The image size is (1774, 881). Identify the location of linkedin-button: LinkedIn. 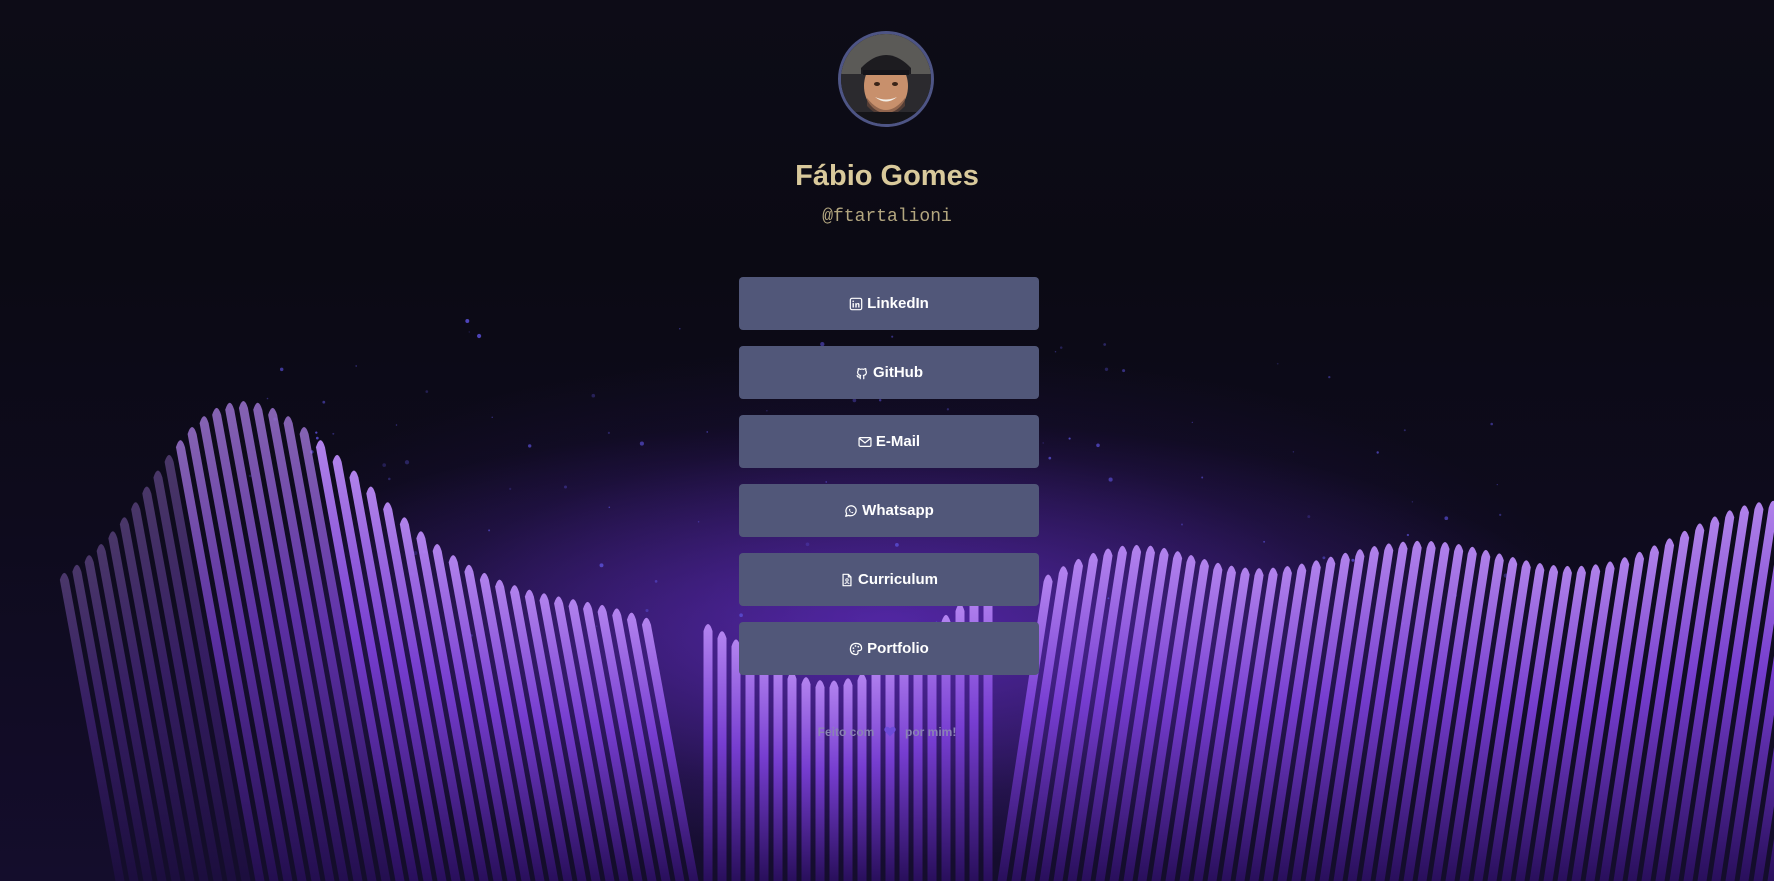
(889, 303).